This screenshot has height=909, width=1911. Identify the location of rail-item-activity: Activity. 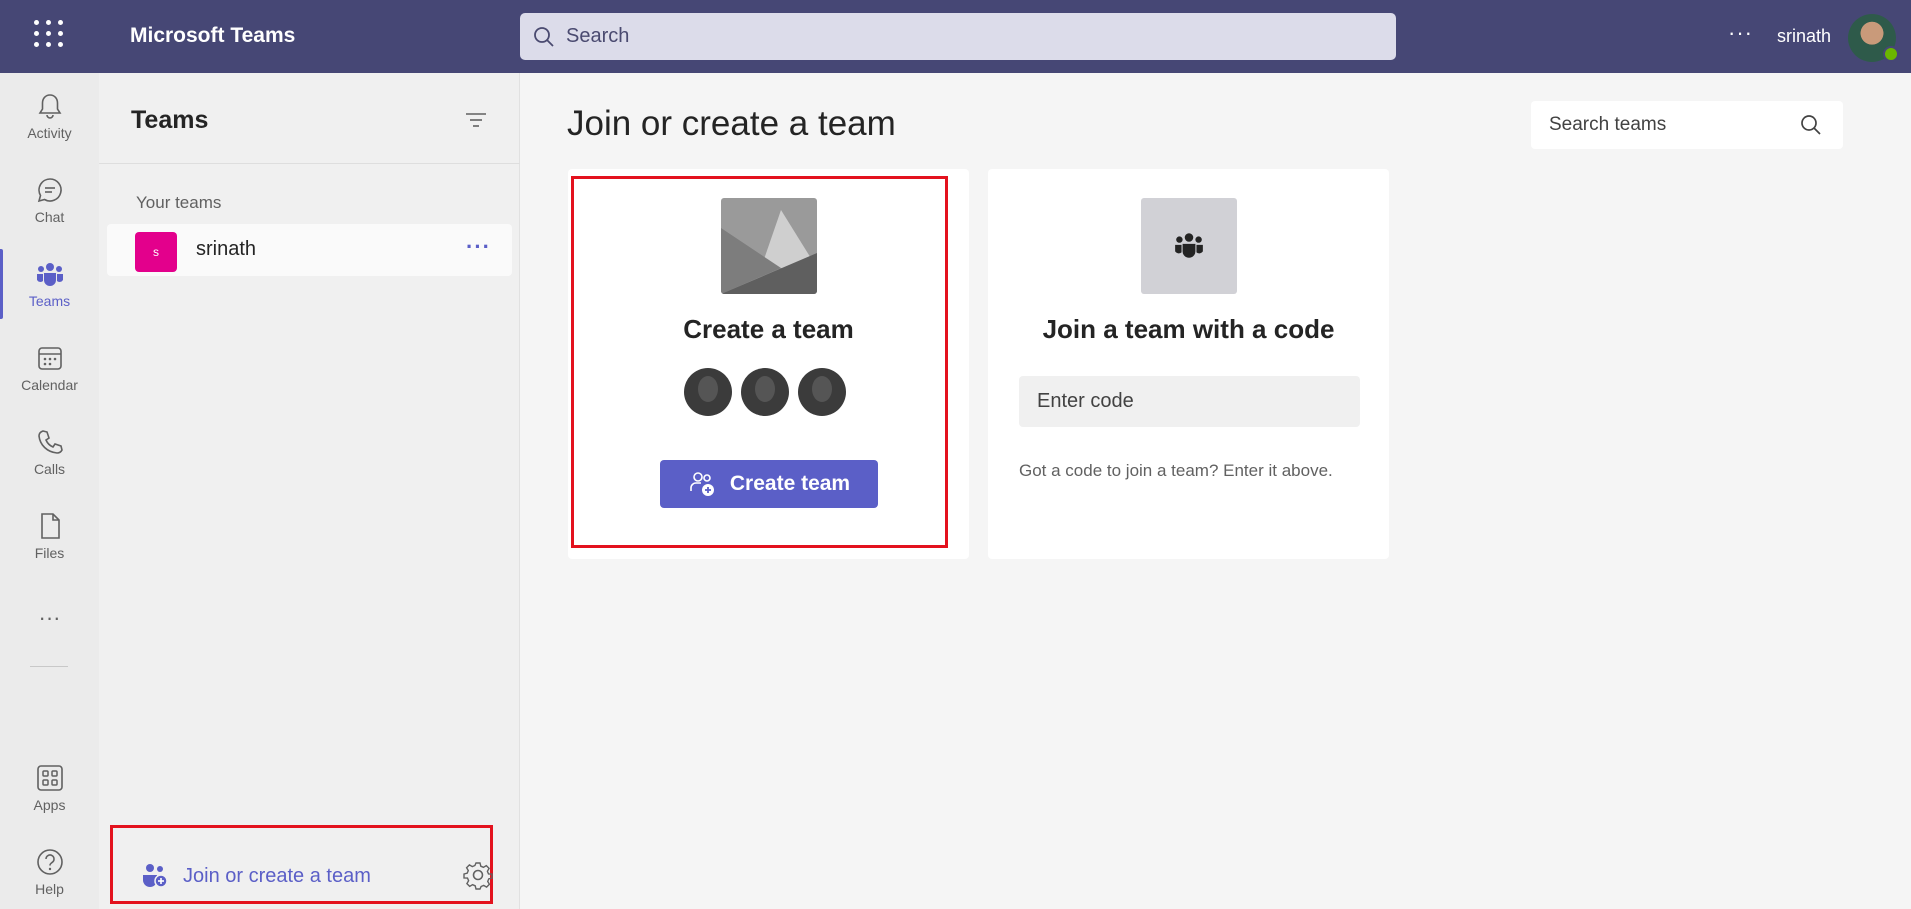
(49, 117).